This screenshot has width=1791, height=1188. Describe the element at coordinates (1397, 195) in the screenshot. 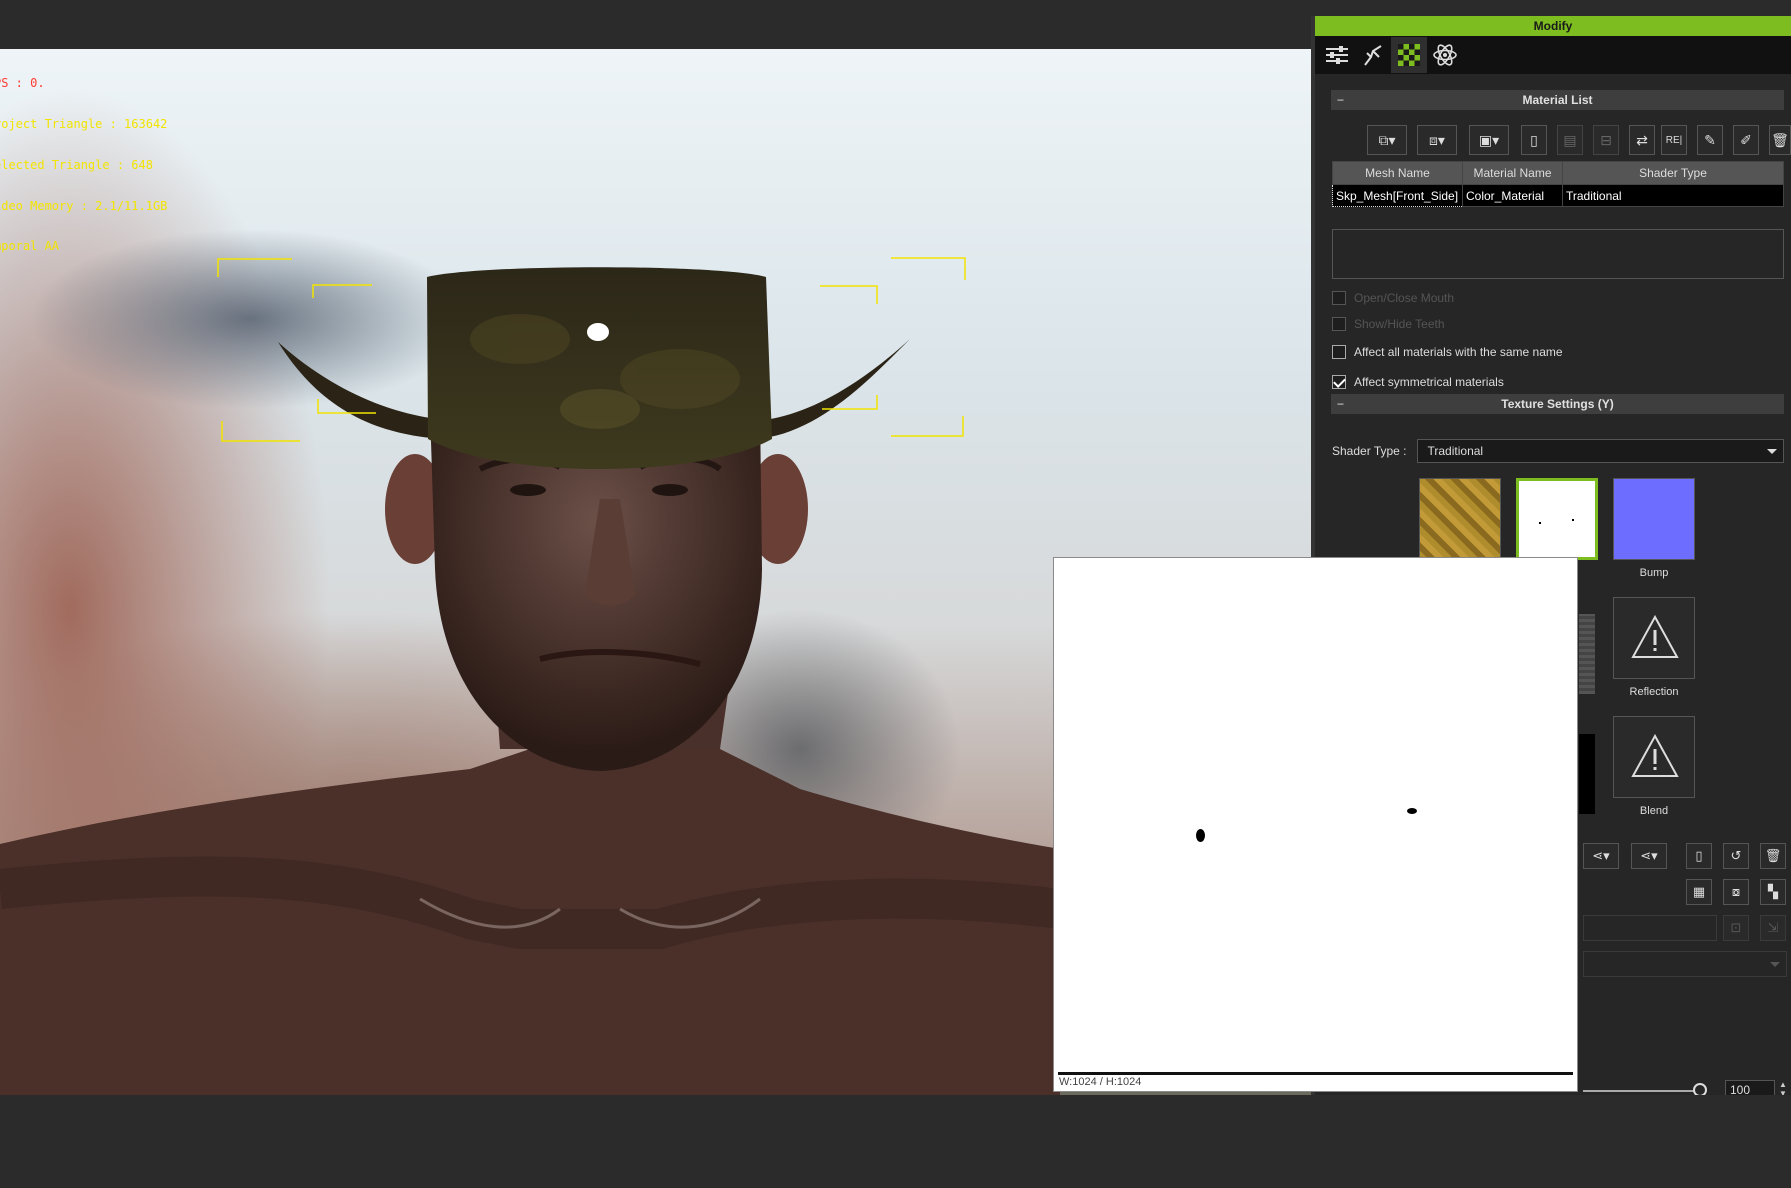

I see `mesh-name-cell: Skp_Mesh[Front_Side]` at that location.